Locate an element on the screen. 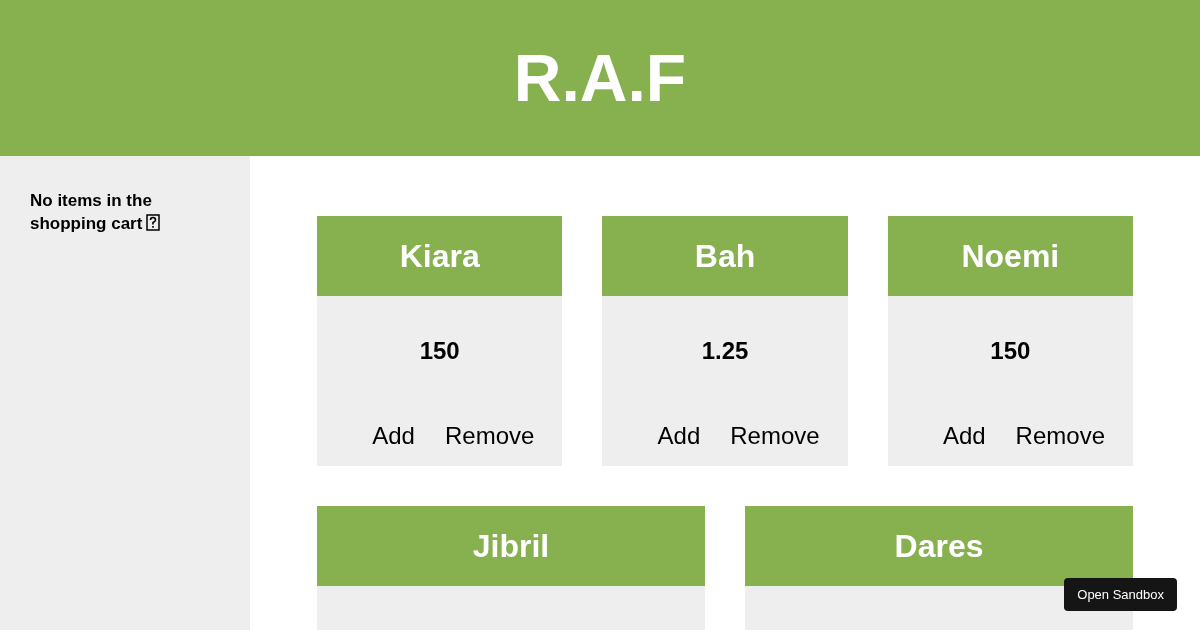 This screenshot has height=630, width=1200. product-name: Kiara is located at coordinates (439, 256).